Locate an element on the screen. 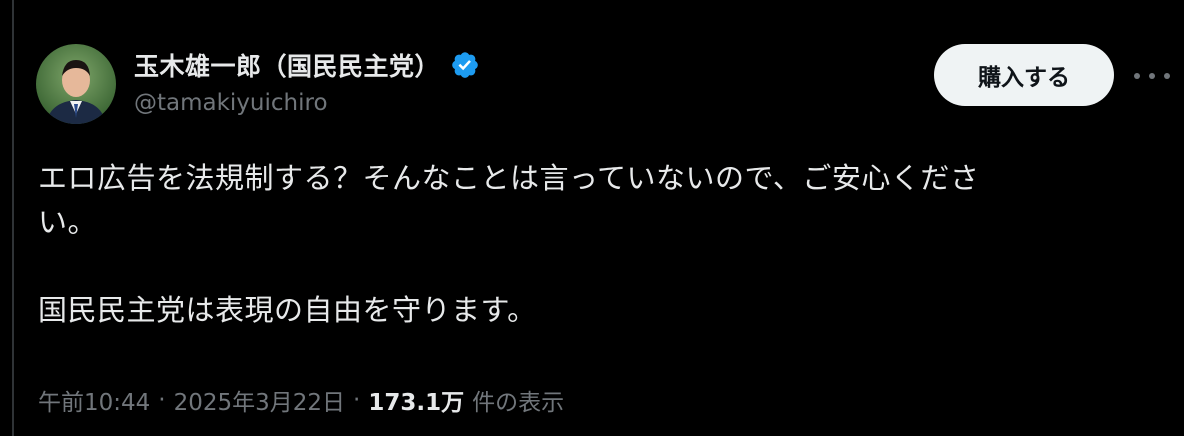  views-count: 173.1万 is located at coordinates (416, 400).